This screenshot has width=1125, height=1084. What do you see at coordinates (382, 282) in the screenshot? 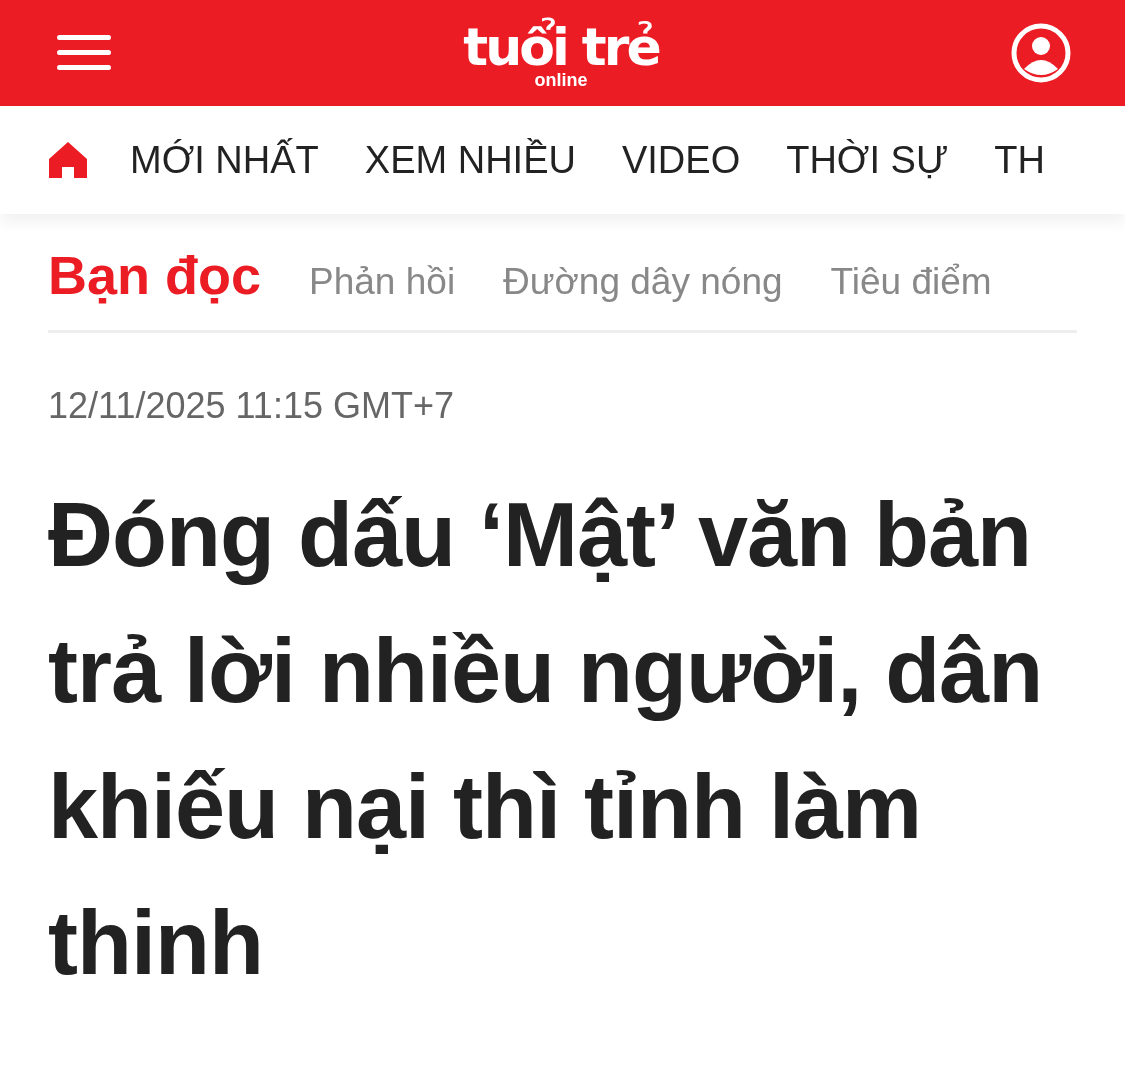
I see `subsection-link: Phản hồi` at bounding box center [382, 282].